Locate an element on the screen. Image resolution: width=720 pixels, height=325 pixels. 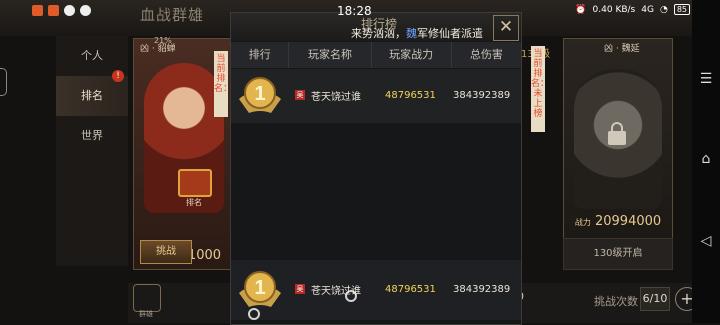
unlock-level-label: 130级开启 is located at coordinates (618, 254).